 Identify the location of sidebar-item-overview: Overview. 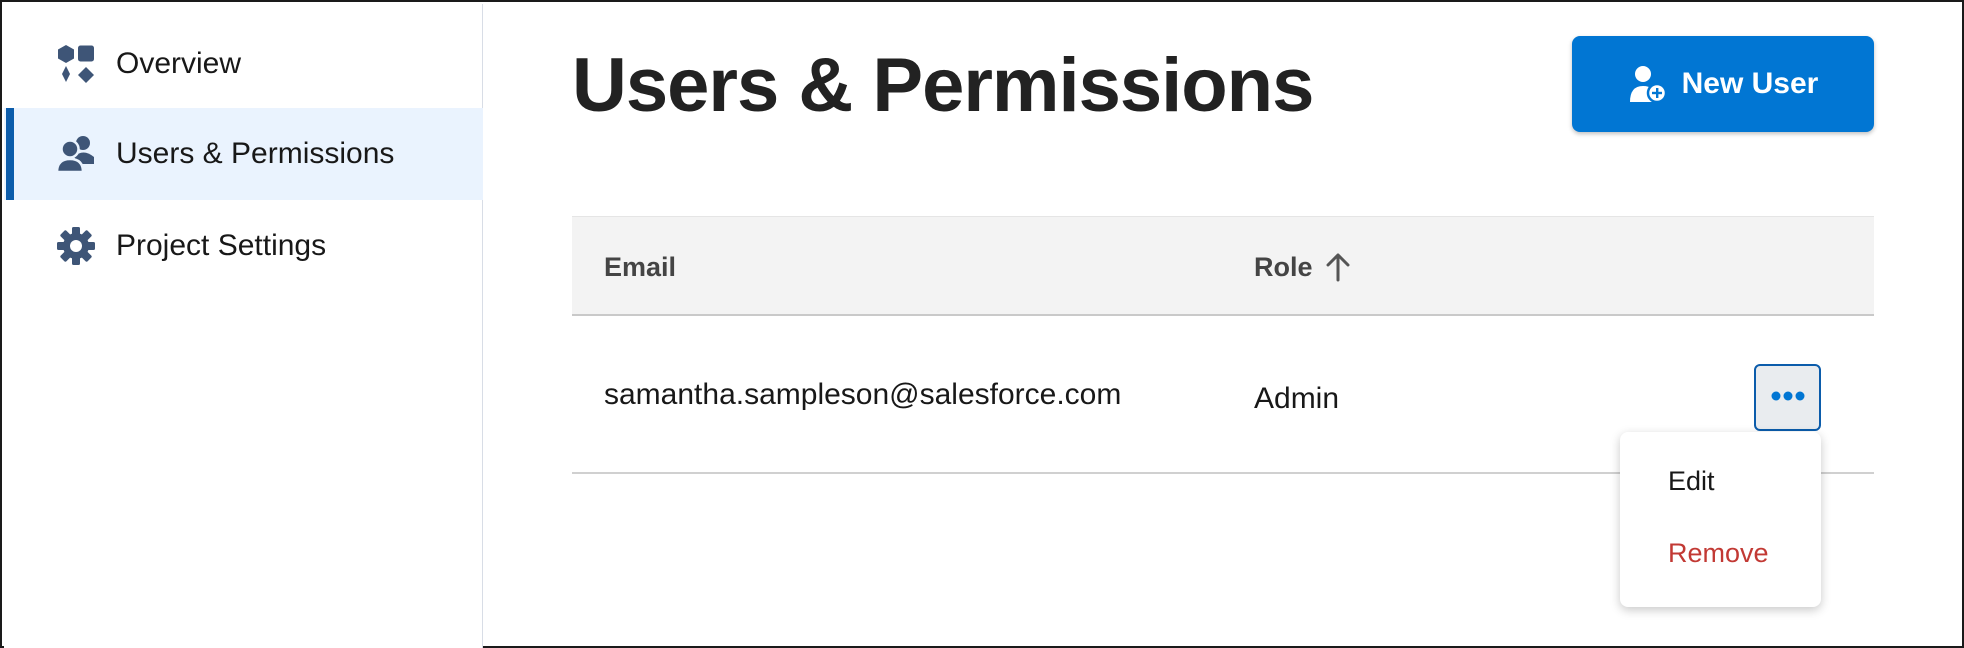
(243, 64).